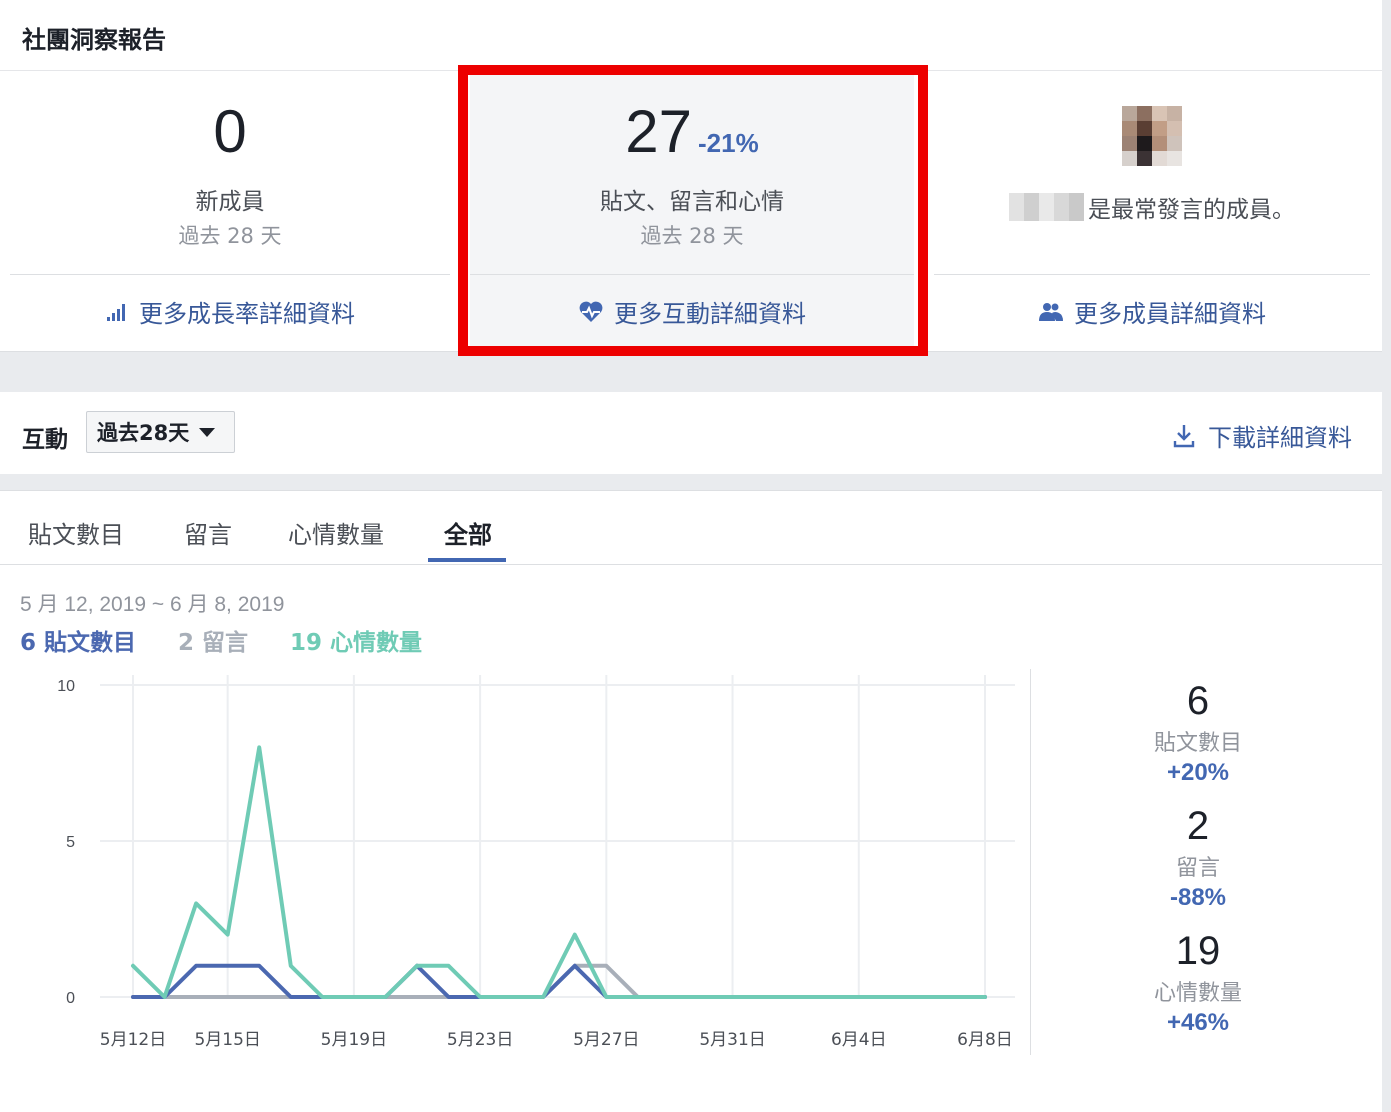 The width and height of the screenshot is (1391, 1112). I want to click on top-contributor-label: 是最常發言的成員。, so click(1191, 210).